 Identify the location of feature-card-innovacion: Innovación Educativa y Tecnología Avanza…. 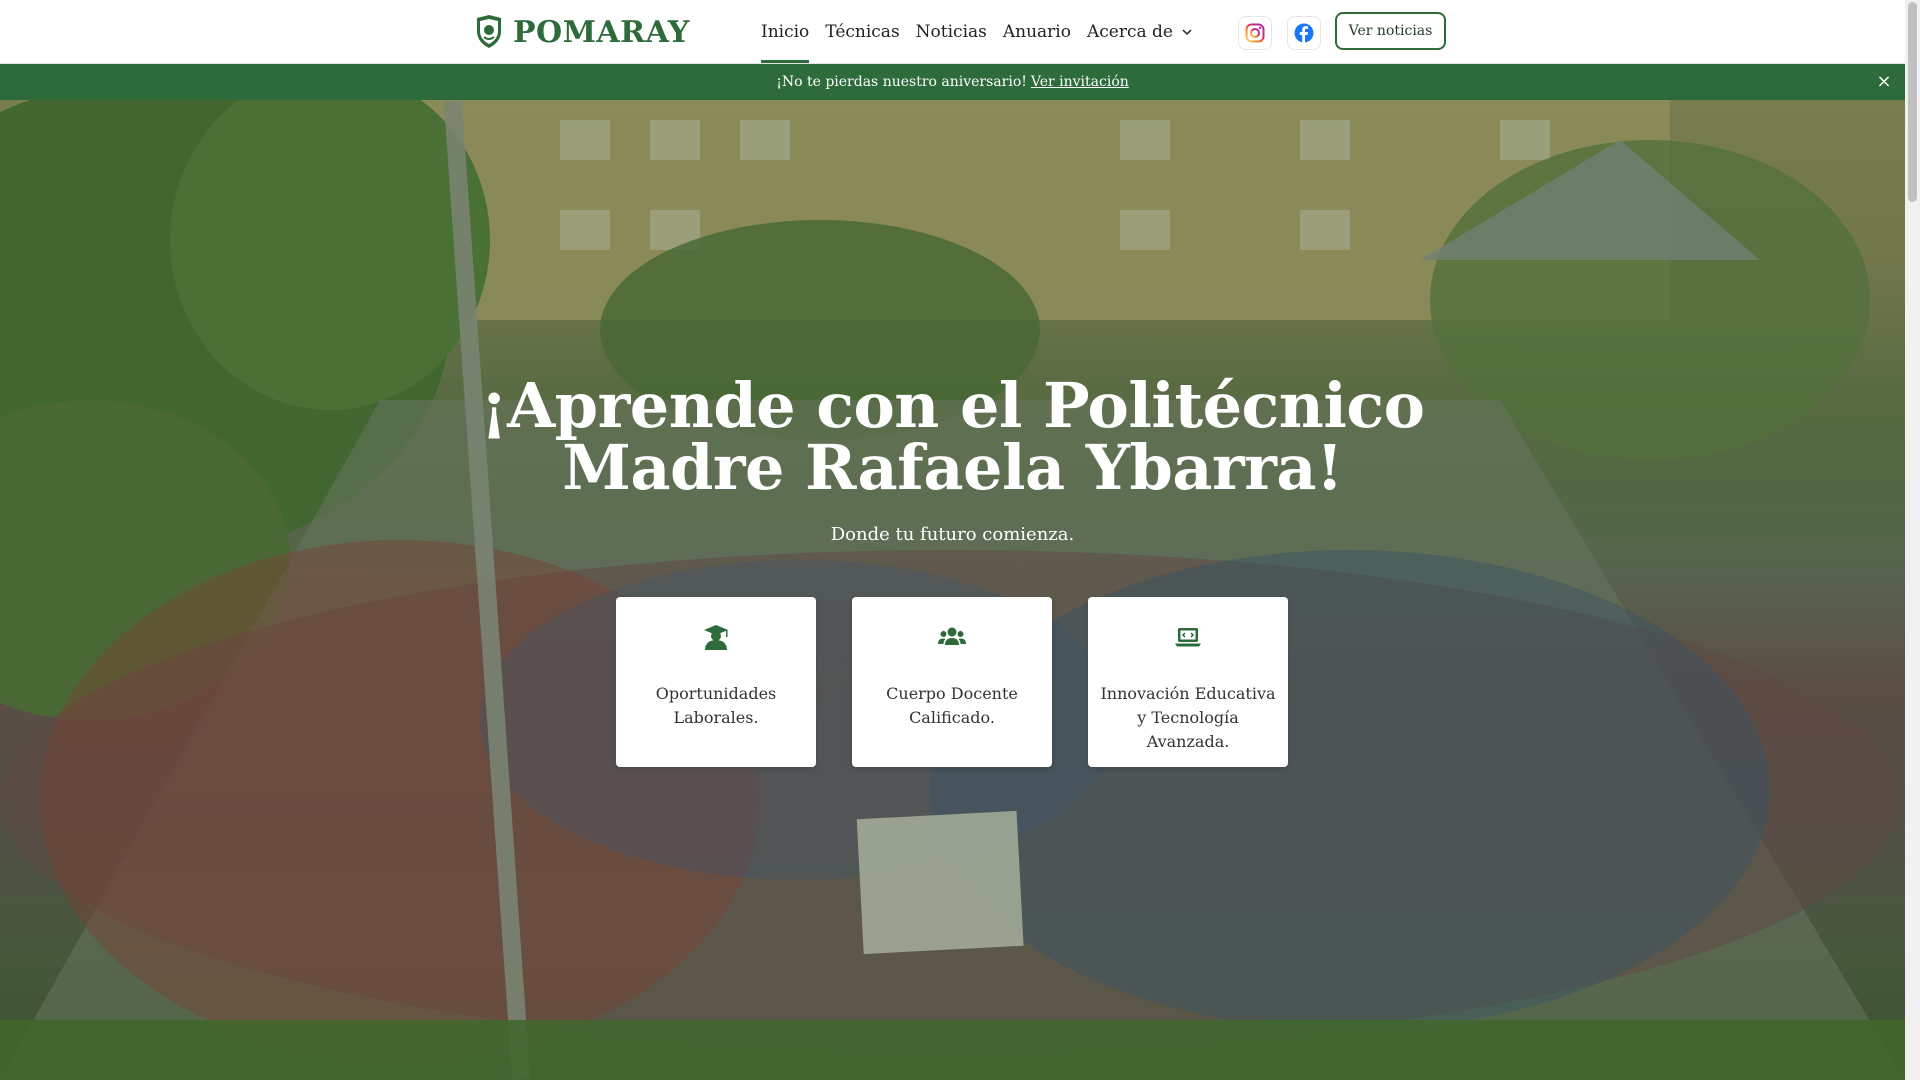
(1188, 682).